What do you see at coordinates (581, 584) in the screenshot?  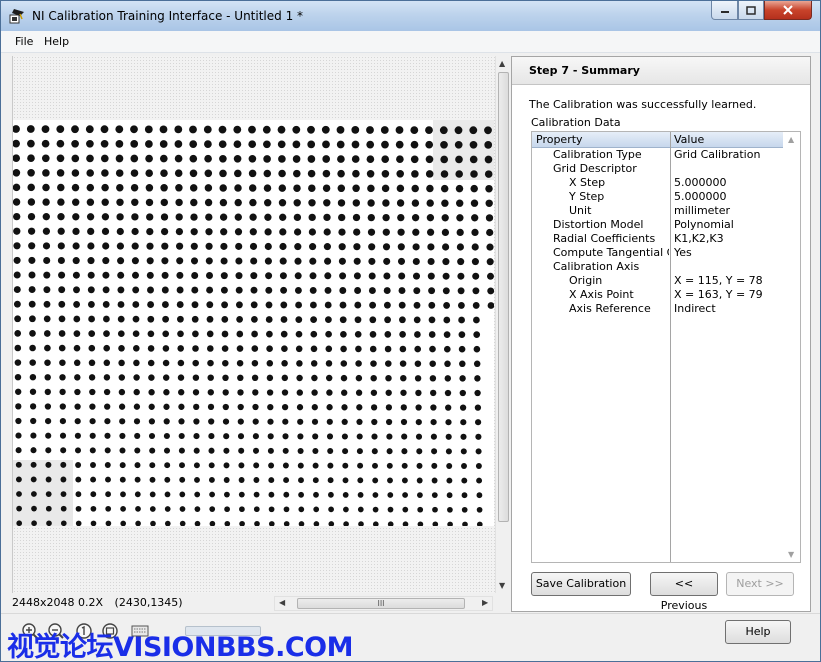 I see `save-calibration-button: Save Calibration` at bounding box center [581, 584].